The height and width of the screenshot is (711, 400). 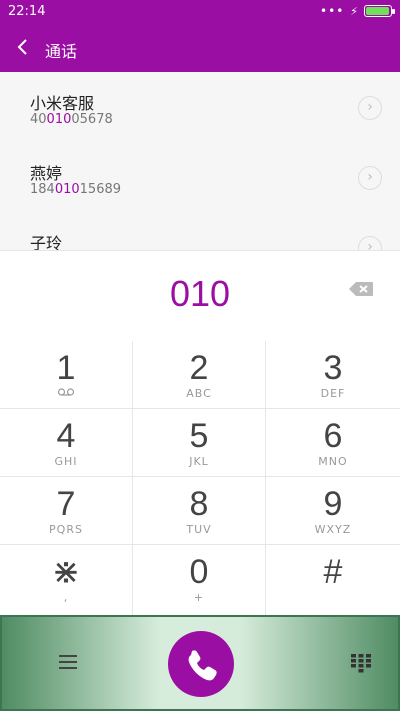 What do you see at coordinates (333, 511) in the screenshot?
I see `key-9: 9 WXYZ` at bounding box center [333, 511].